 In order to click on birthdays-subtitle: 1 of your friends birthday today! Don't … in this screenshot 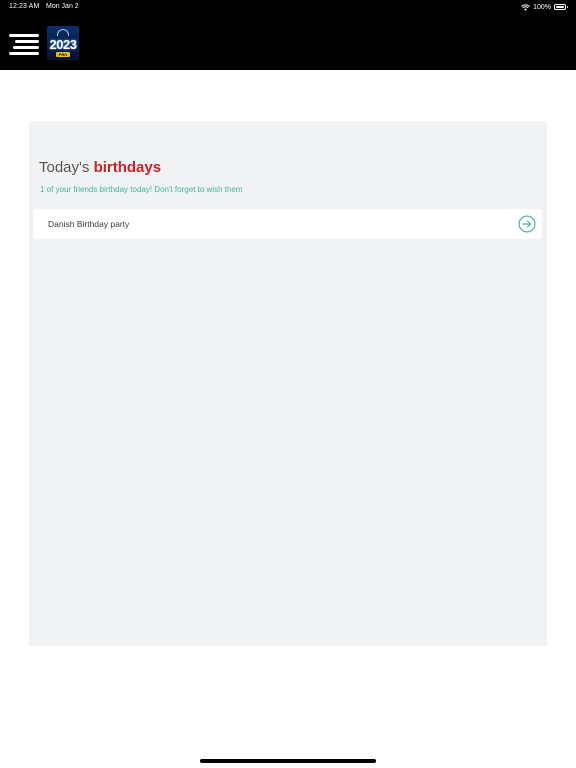, I will do `click(141, 189)`.